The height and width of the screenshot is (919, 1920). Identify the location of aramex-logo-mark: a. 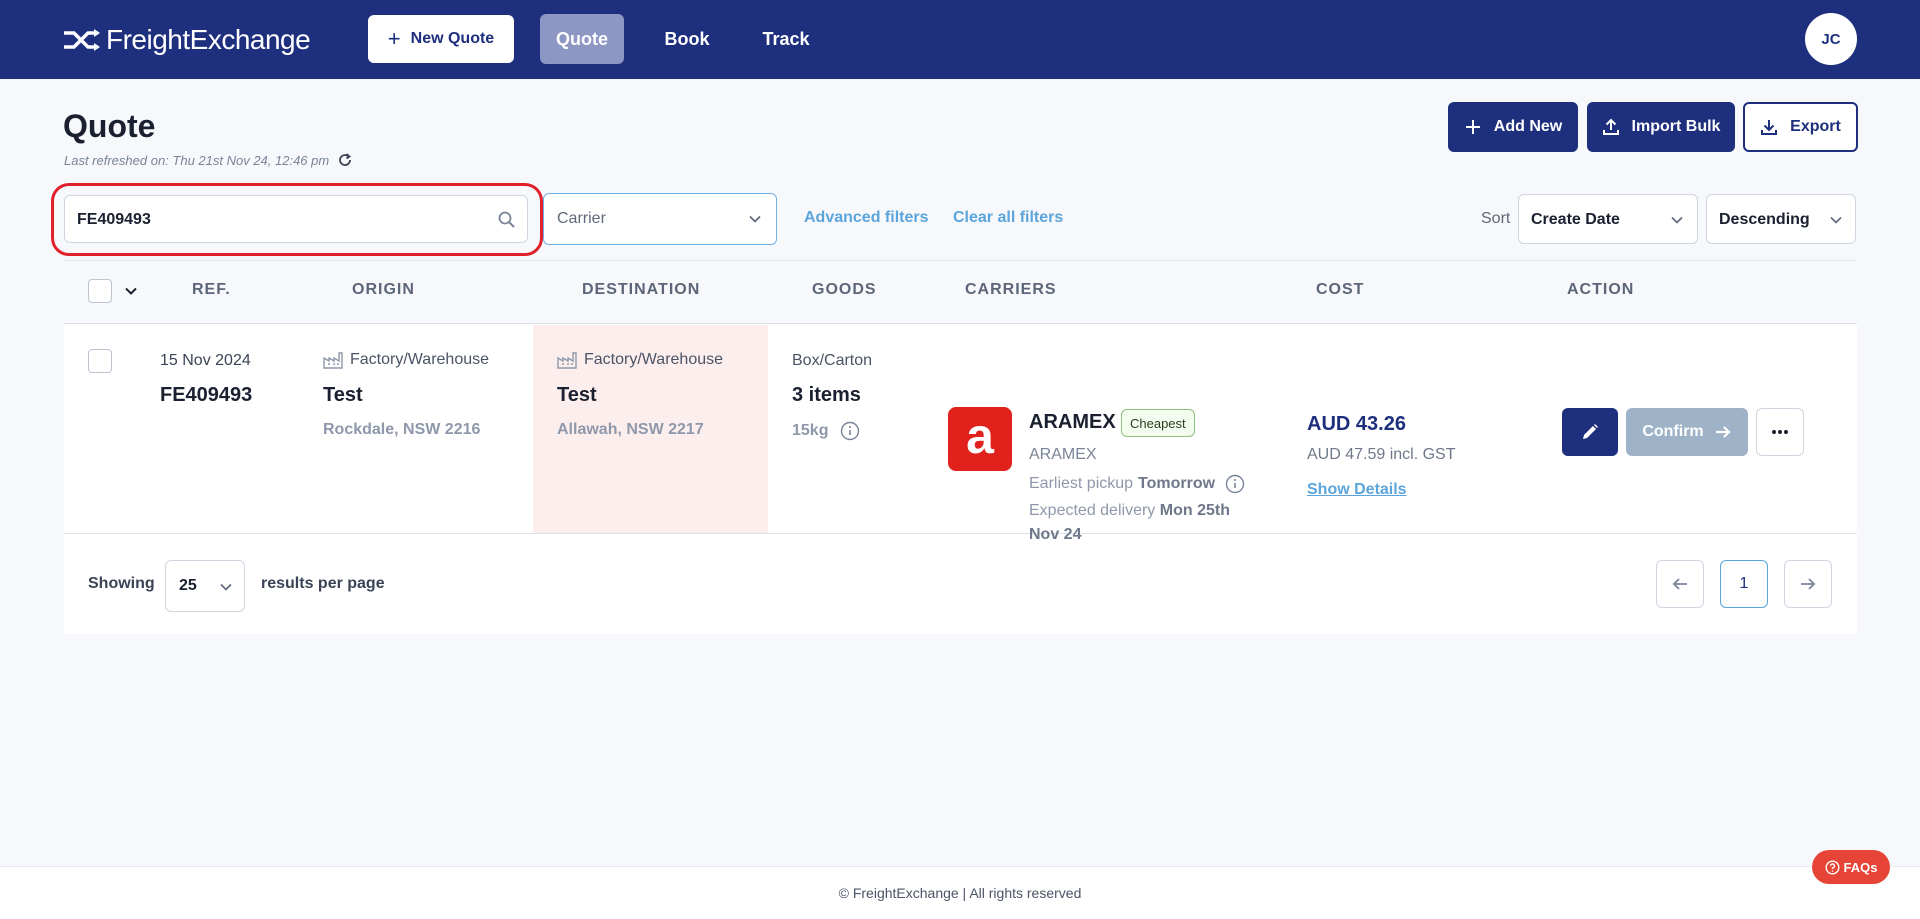
(980, 436).